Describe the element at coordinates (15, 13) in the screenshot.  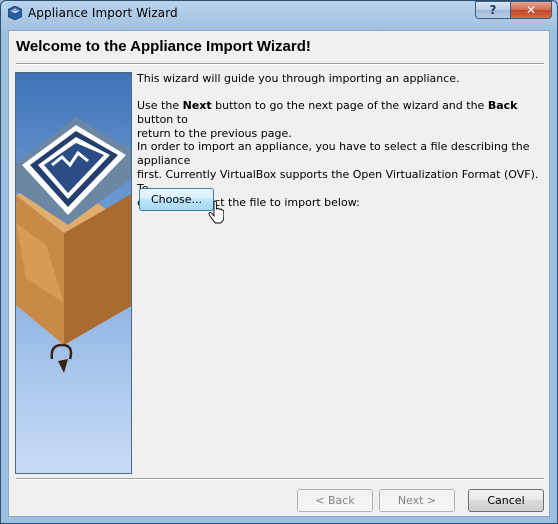
I see `virtualbox-icon` at that location.